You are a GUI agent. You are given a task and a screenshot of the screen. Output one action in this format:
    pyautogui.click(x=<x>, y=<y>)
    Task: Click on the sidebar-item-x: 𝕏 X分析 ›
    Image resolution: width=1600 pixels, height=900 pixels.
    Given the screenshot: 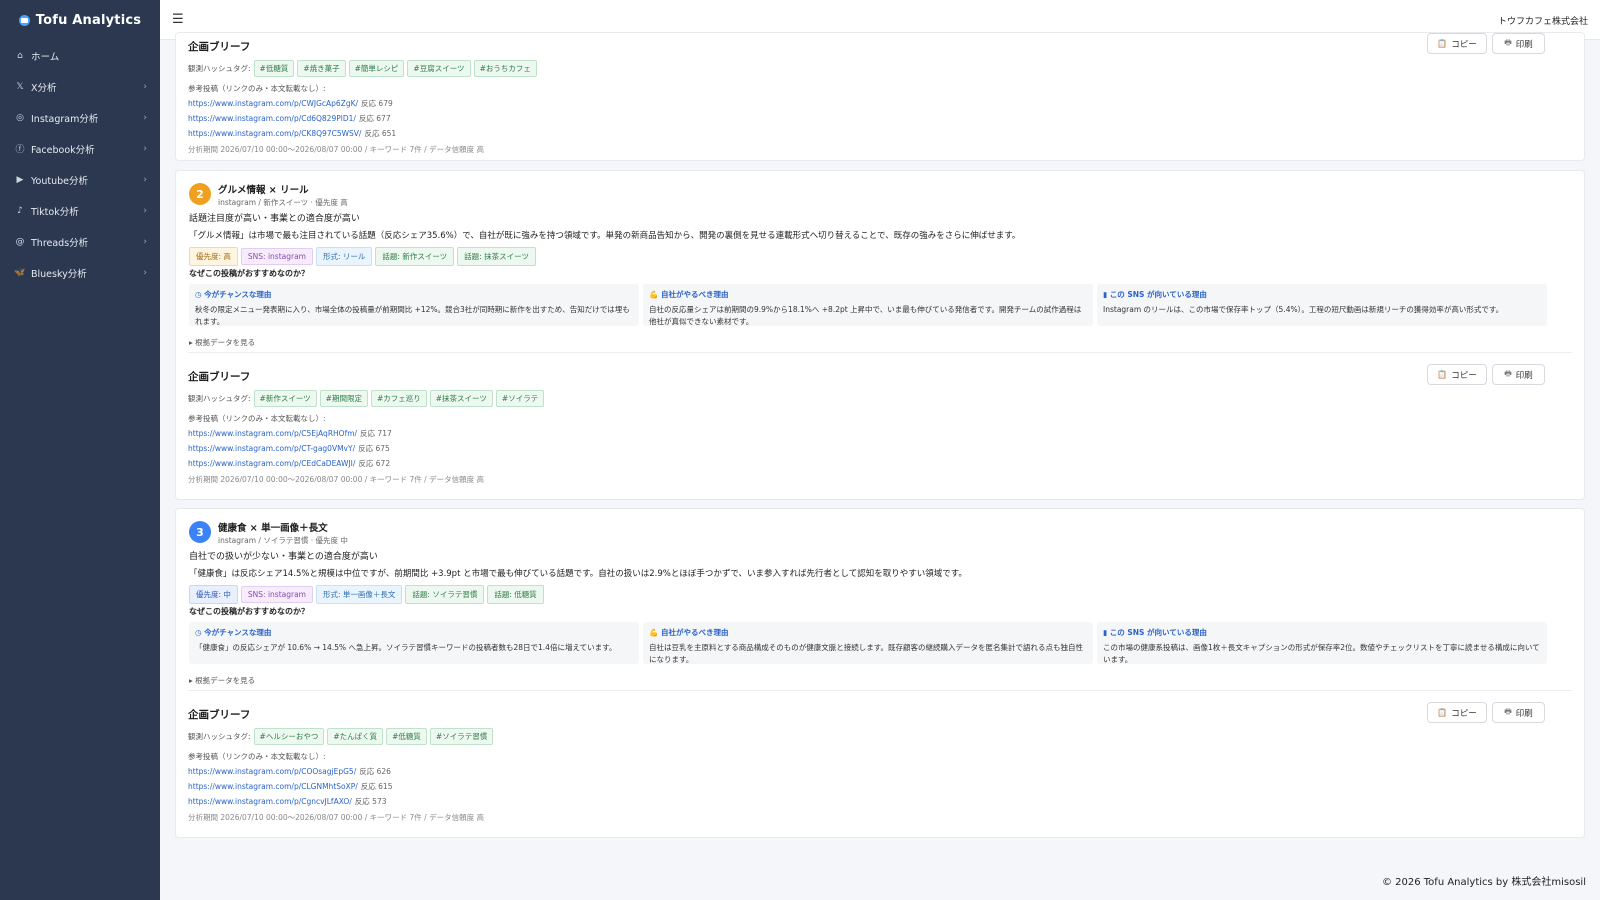 What is the action you would take?
    pyautogui.click(x=80, y=86)
    